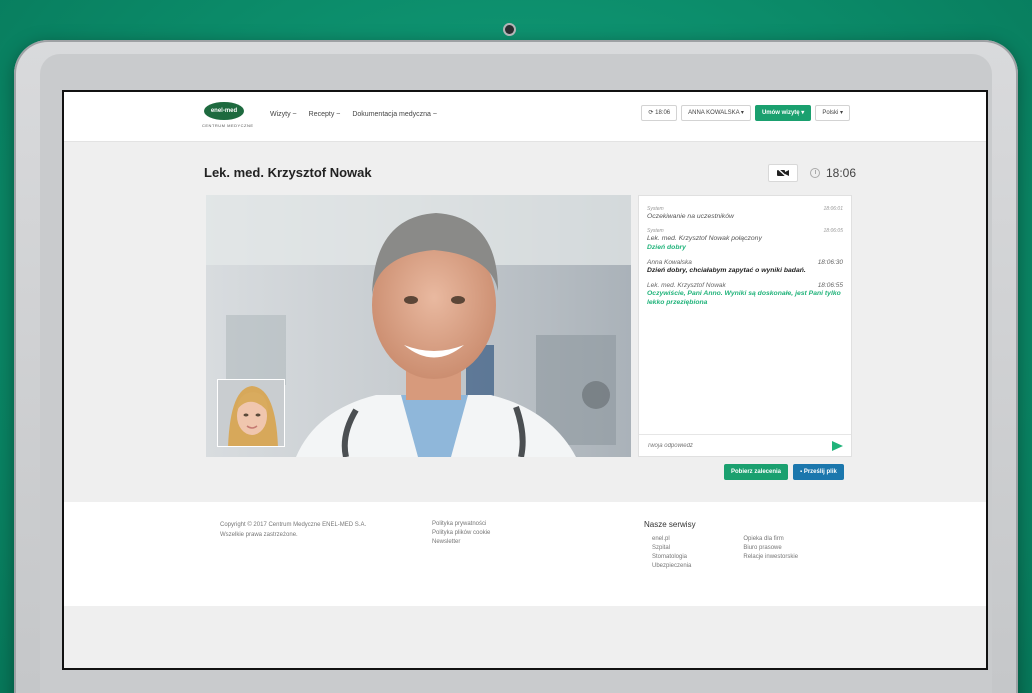 The image size is (1032, 693). I want to click on nav-visits: Wizyty ~, so click(283, 114).